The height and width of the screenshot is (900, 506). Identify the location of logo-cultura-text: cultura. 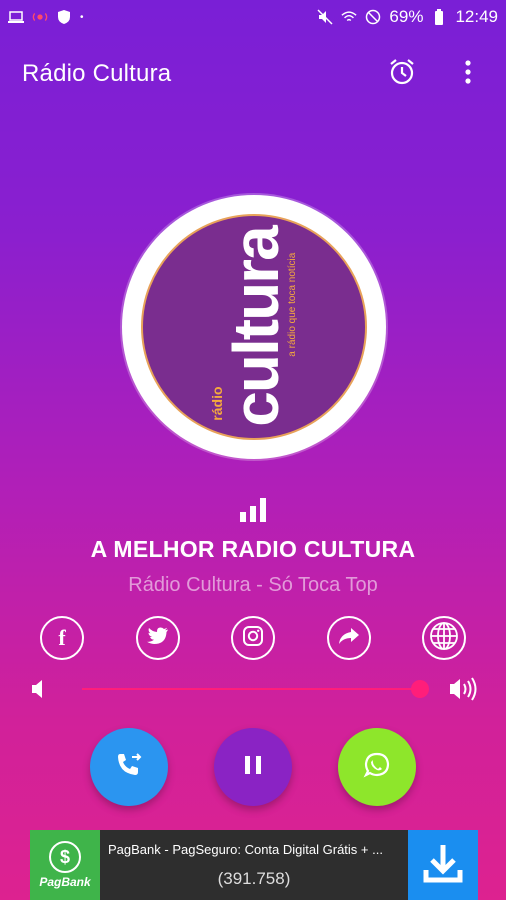
(256, 327).